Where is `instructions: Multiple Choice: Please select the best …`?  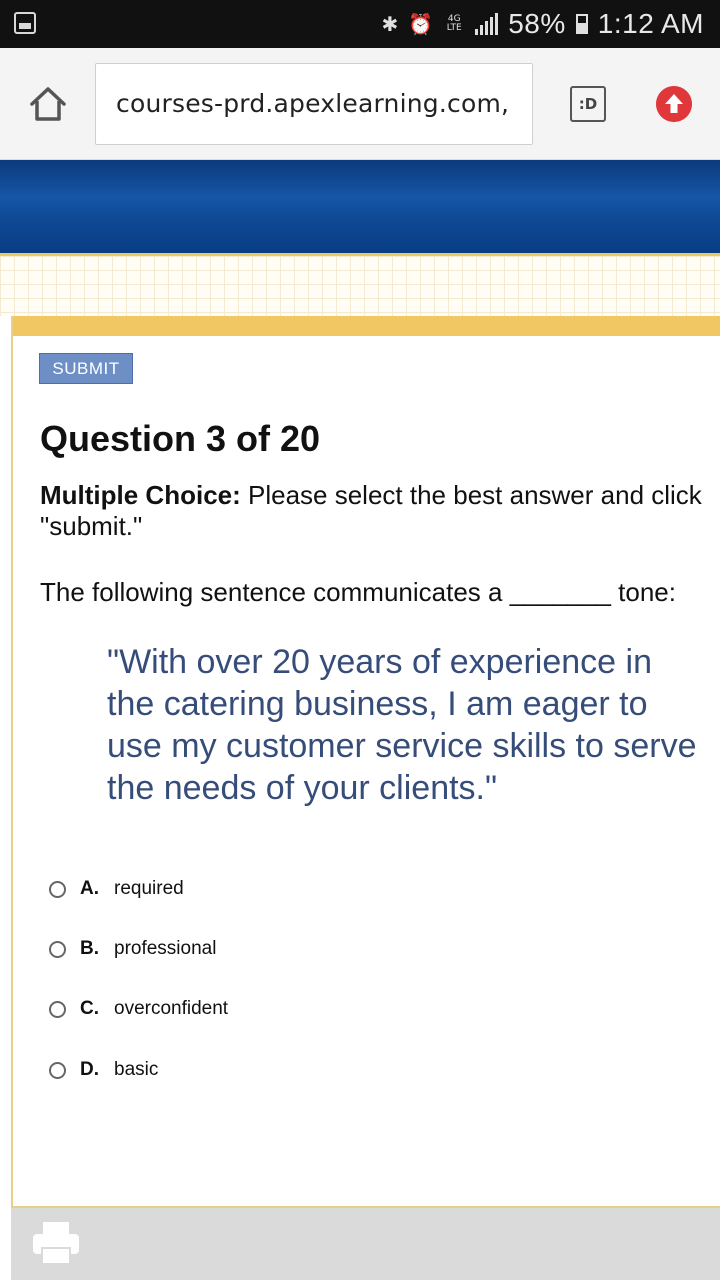 instructions: Multiple Choice: Please select the best … is located at coordinates (380, 511).